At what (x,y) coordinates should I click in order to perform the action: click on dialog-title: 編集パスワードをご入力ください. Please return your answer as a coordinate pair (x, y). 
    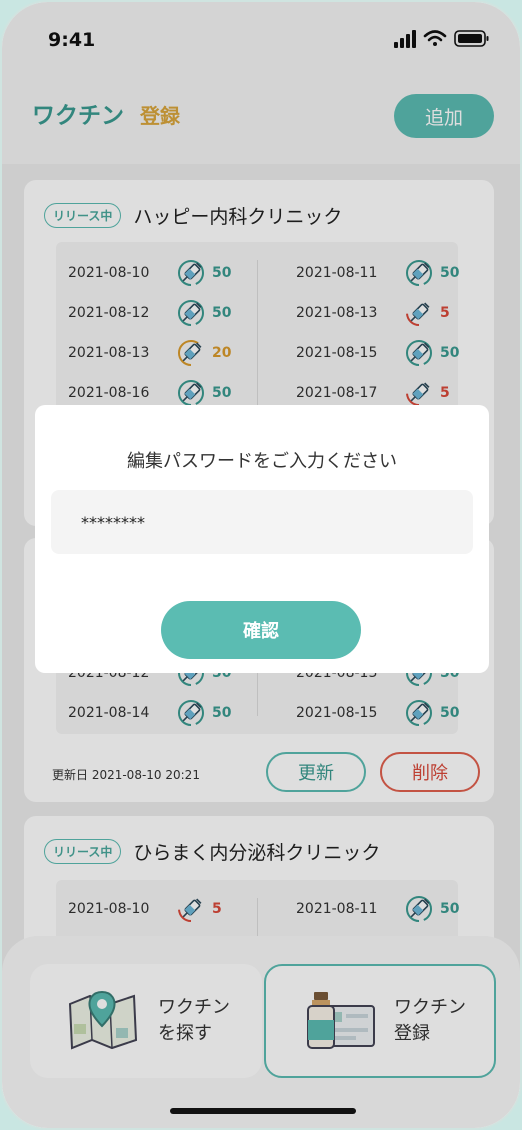
    Looking at the image, I should click on (262, 461).